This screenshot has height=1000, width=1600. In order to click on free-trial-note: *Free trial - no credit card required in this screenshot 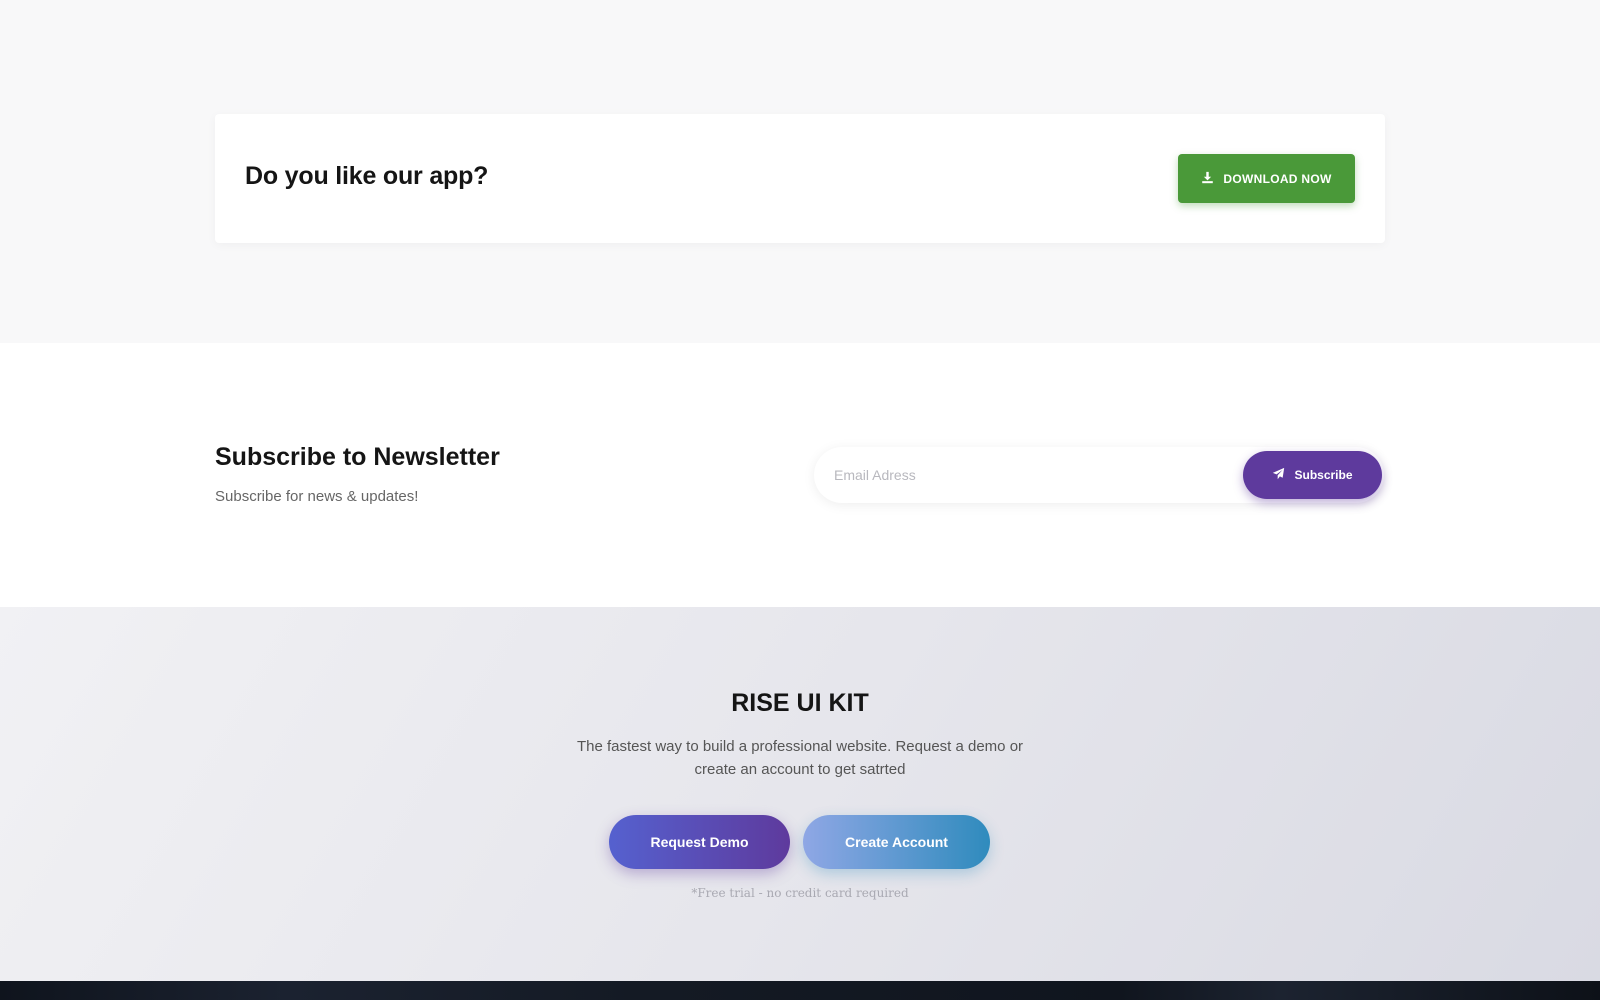, I will do `click(800, 893)`.